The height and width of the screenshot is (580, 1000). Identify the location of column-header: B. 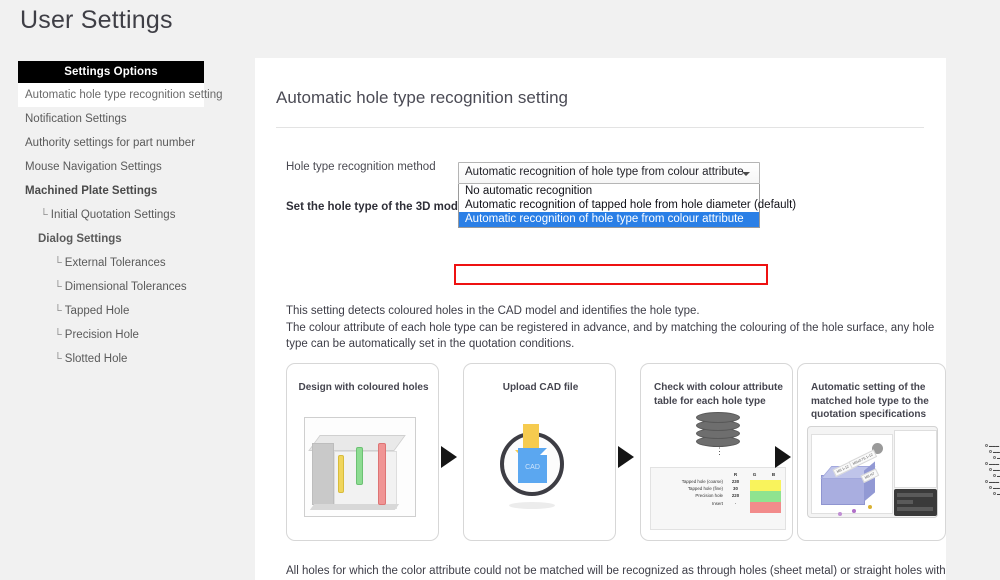
(773, 474).